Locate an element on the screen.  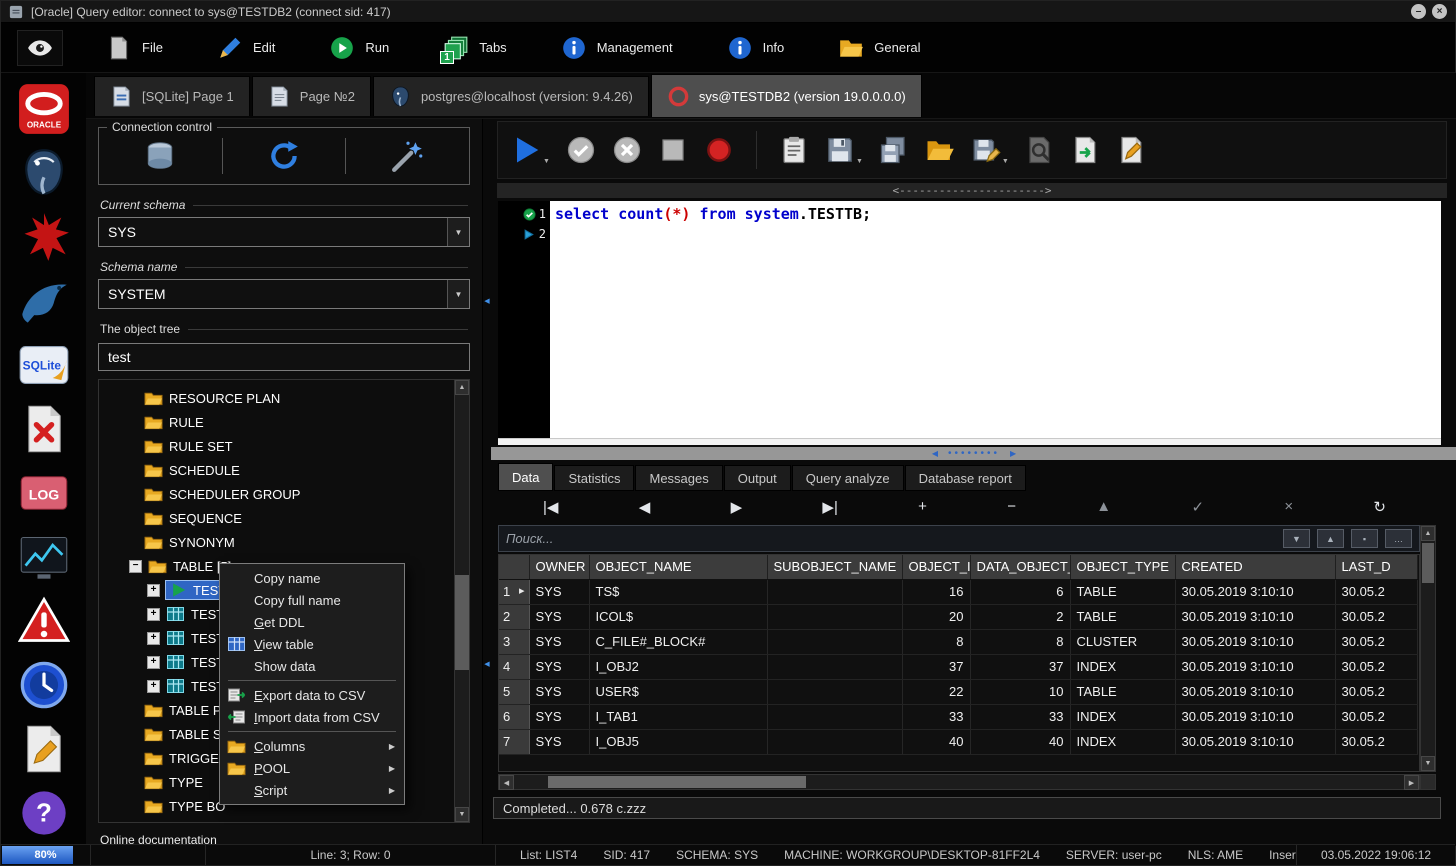
save-button: ▼ is located at coordinates (844, 150).